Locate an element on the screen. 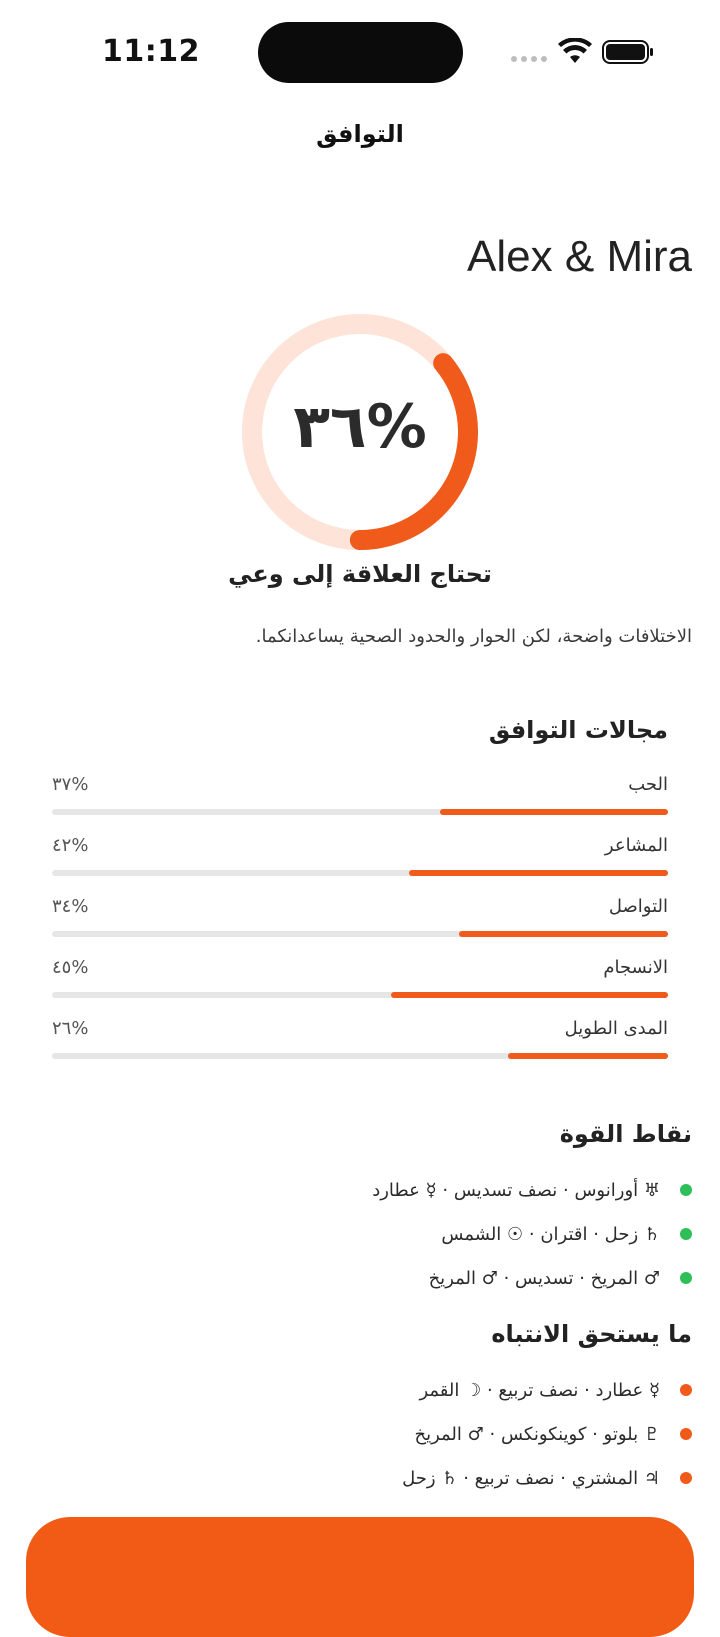 The image size is (720, 1637). area-label: المدى الطويل is located at coordinates (616, 1028).